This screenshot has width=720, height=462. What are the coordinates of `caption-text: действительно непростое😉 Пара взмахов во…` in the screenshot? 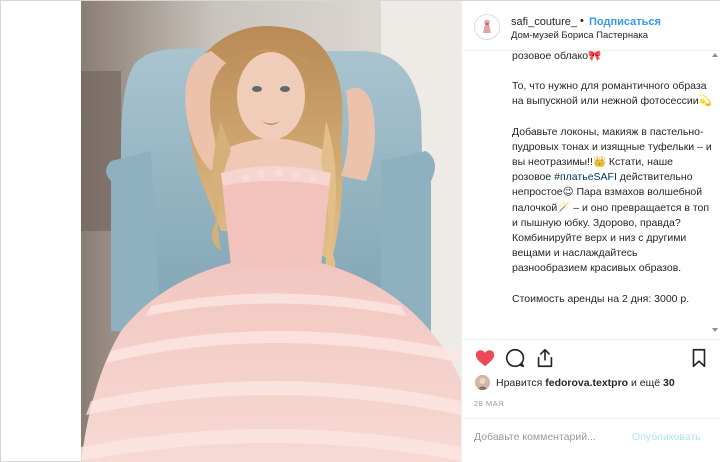 It's located at (611, 223).